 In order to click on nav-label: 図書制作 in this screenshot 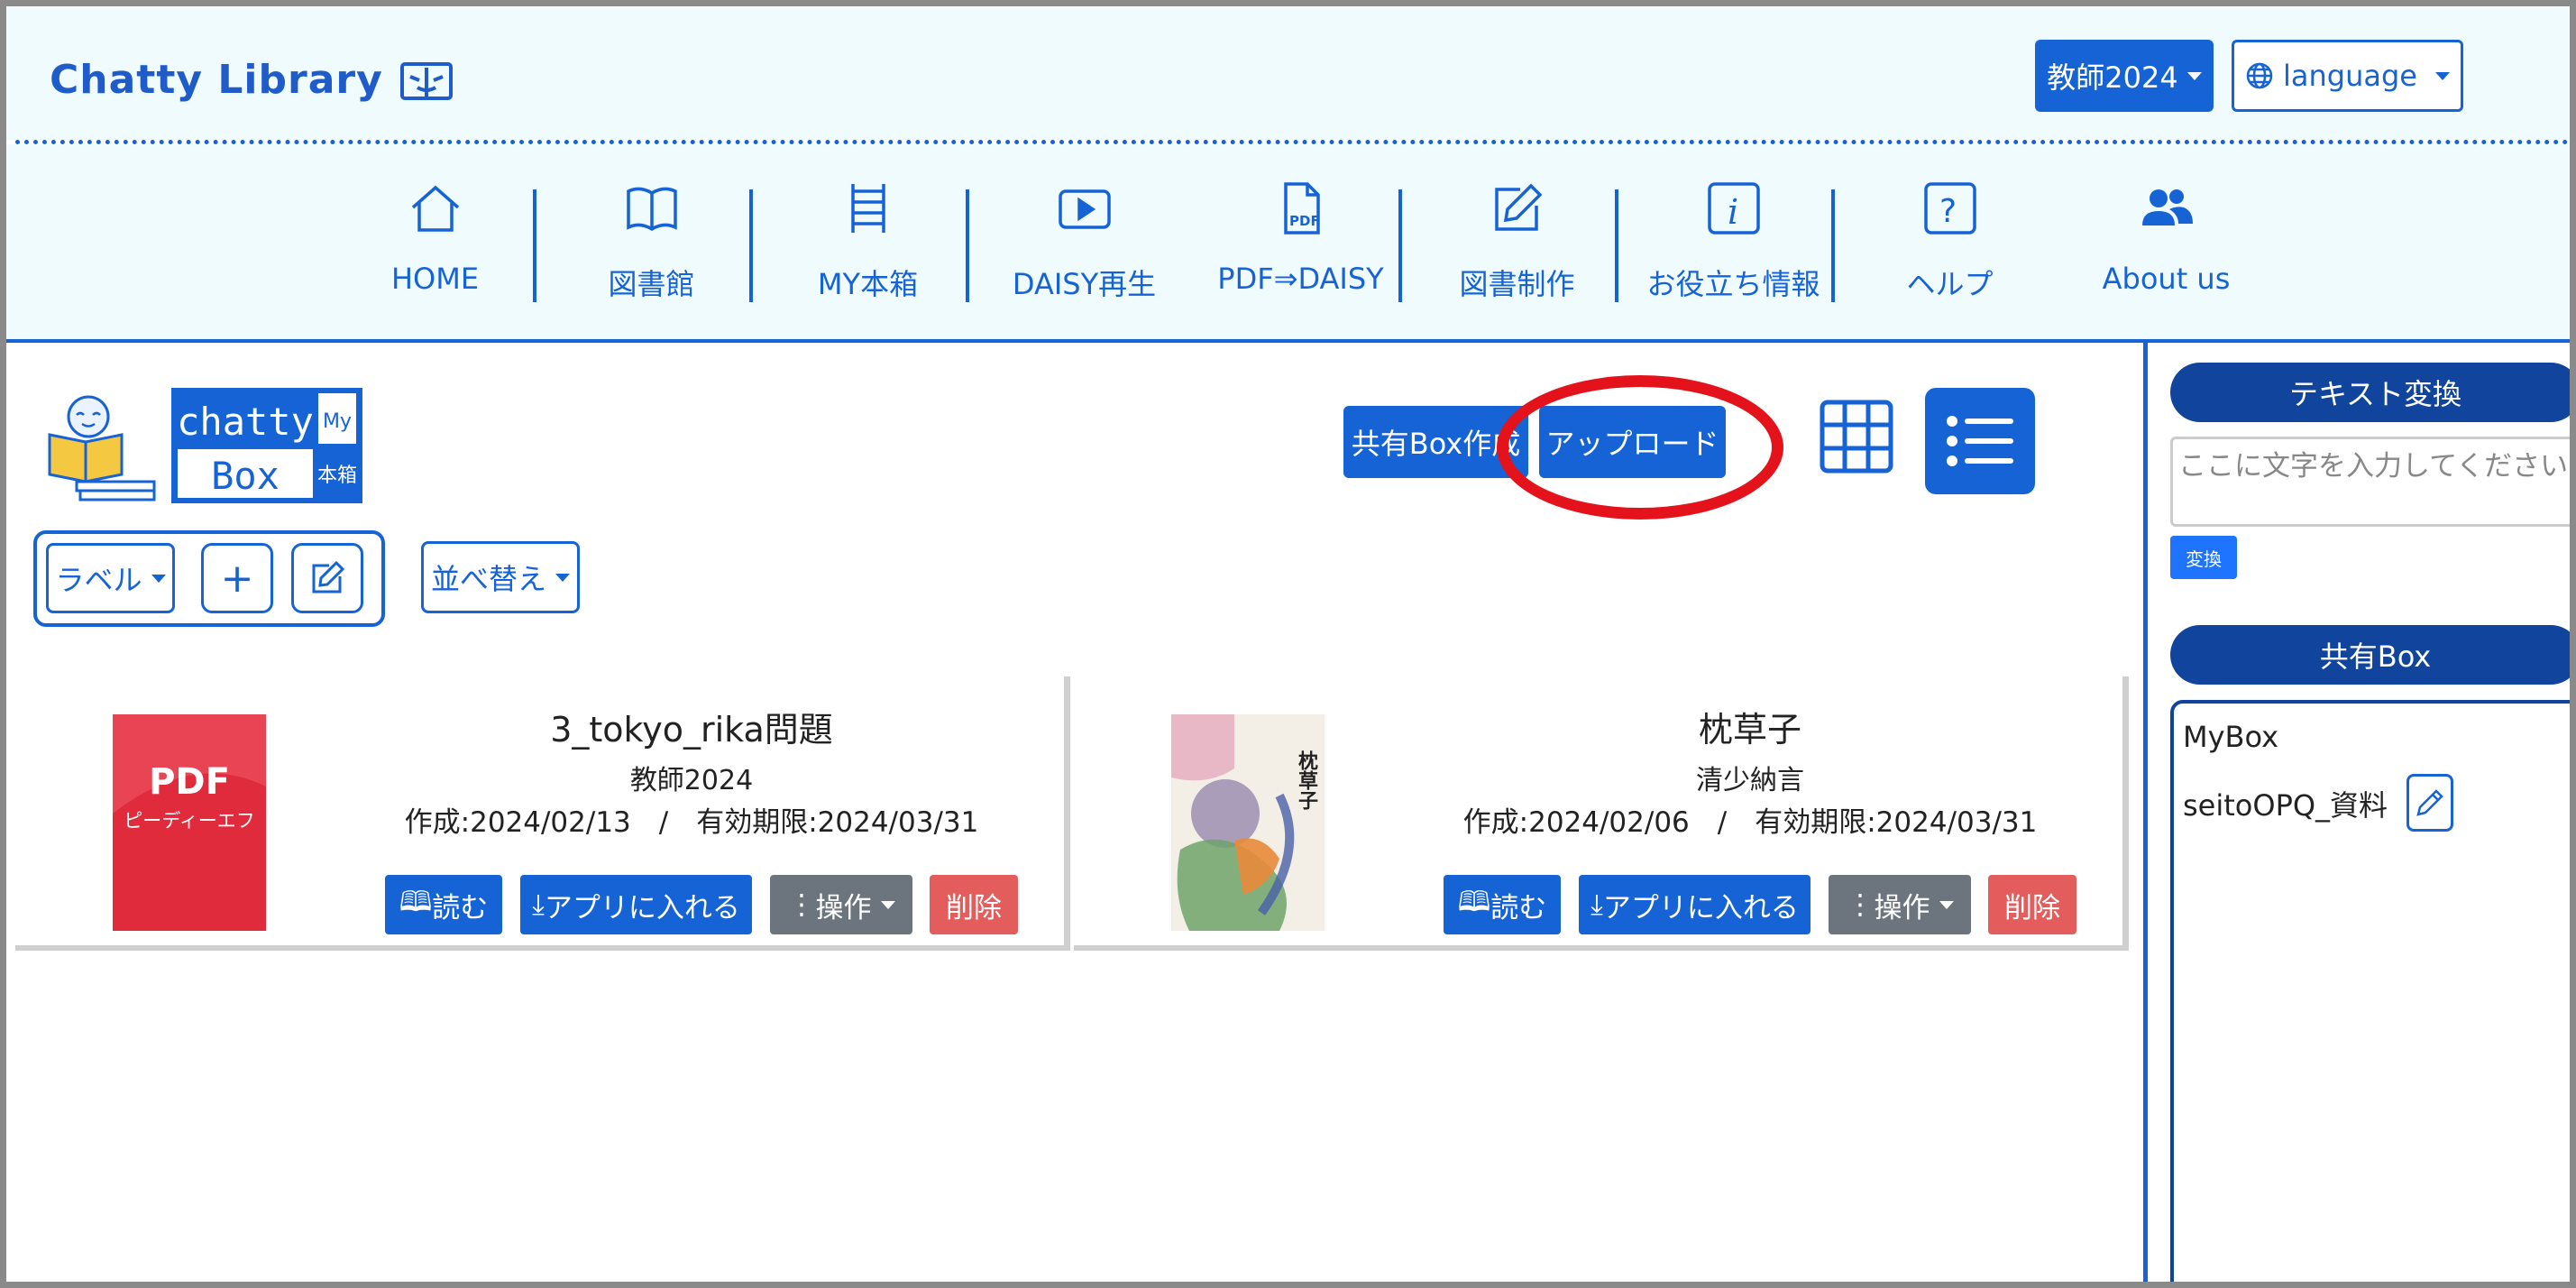, I will do `click(1517, 284)`.